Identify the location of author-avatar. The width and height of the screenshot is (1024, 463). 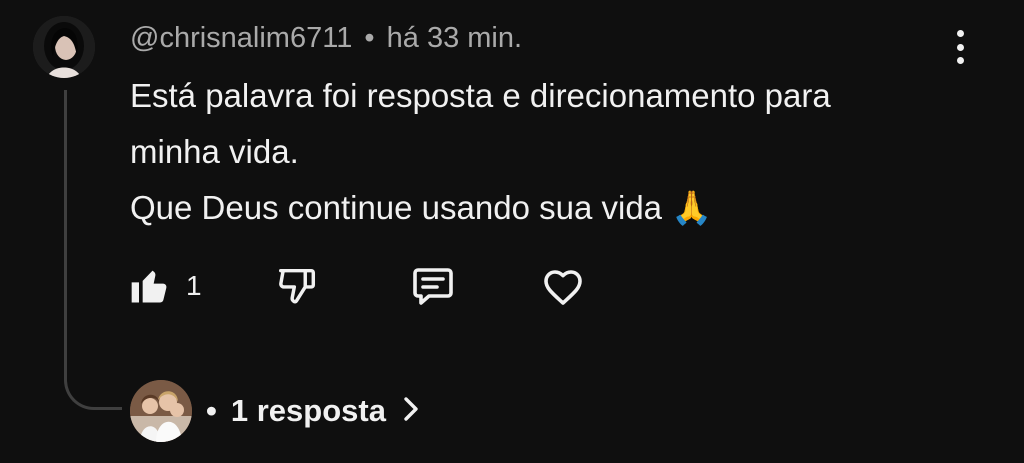
(64, 47).